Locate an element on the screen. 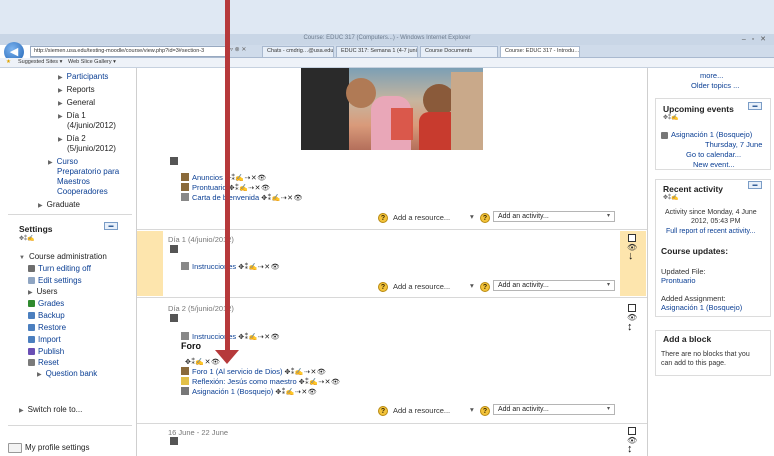 This screenshot has height=456, width=774. arrow-down-icon: ↓ is located at coordinates (631, 256).